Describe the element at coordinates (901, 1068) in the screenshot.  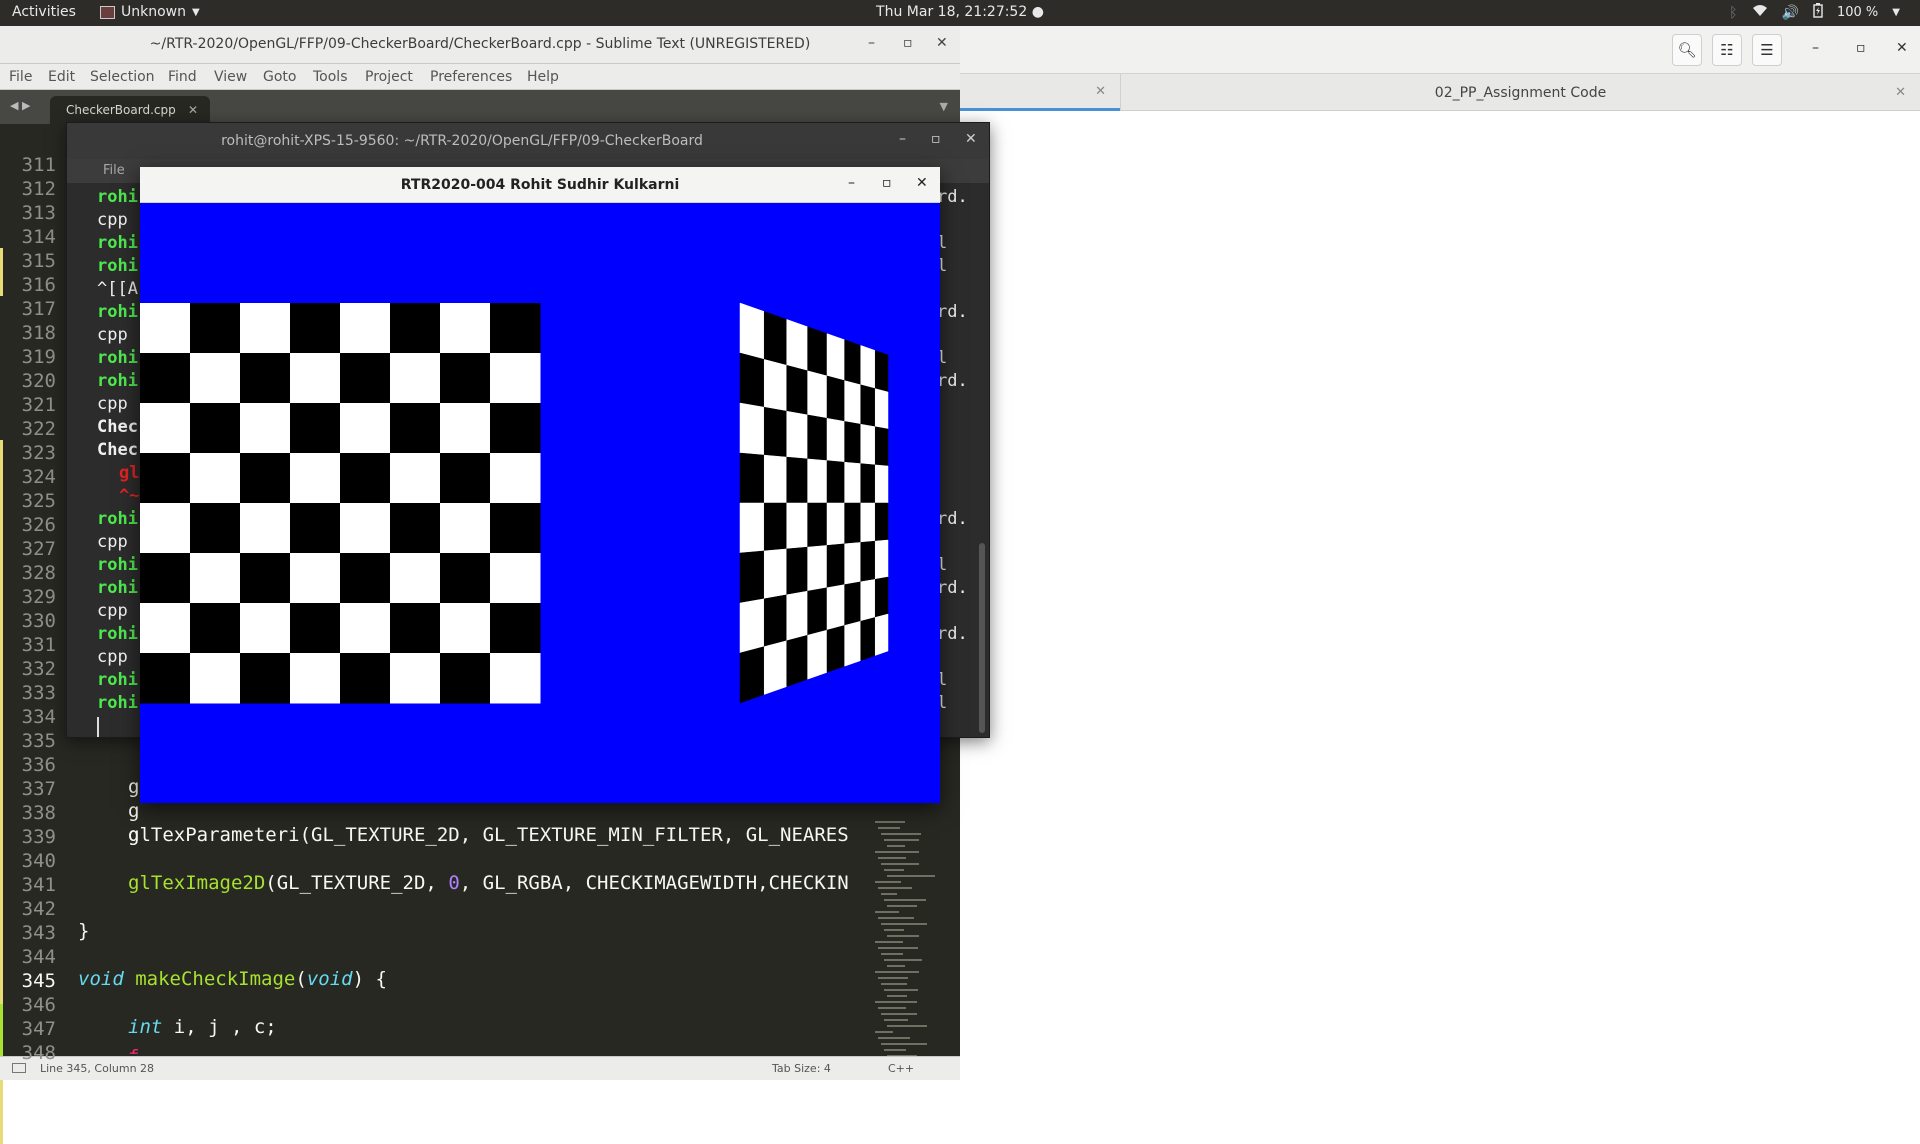
I see `syntax-mode: C++` at that location.